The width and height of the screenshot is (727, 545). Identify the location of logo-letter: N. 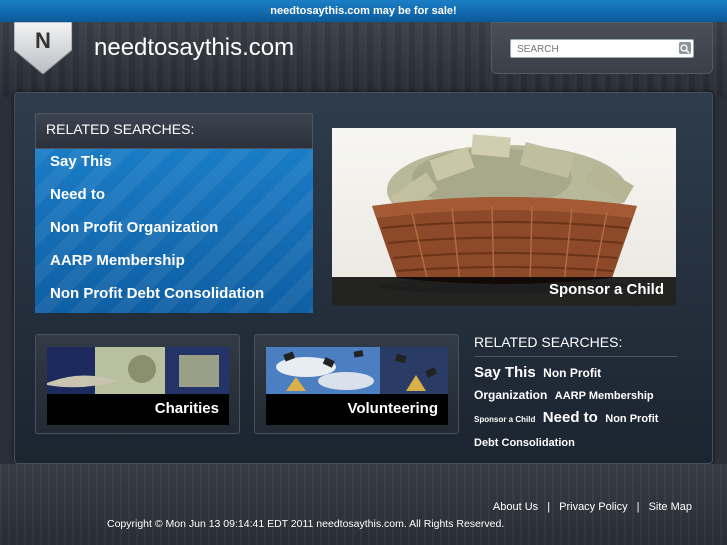
(43, 40).